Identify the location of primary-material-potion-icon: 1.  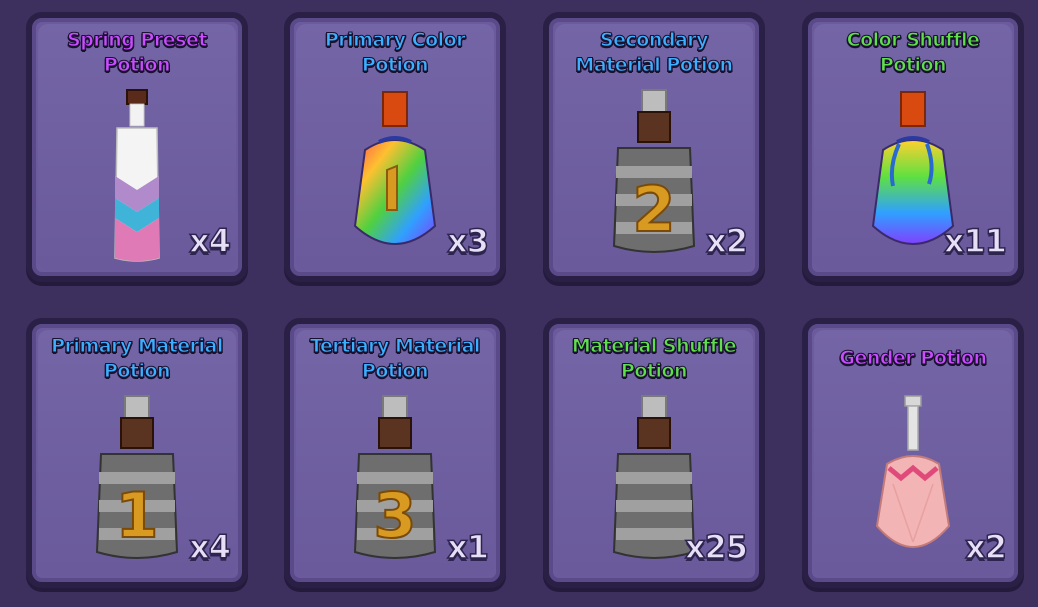
(137, 477).